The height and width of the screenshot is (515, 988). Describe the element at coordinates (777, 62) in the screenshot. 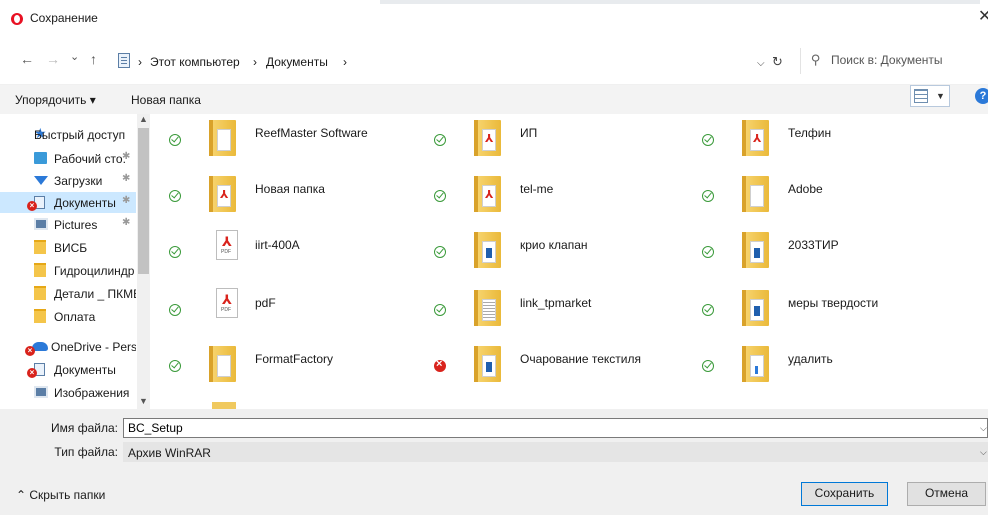

I see `refresh-icon: ↻` at that location.